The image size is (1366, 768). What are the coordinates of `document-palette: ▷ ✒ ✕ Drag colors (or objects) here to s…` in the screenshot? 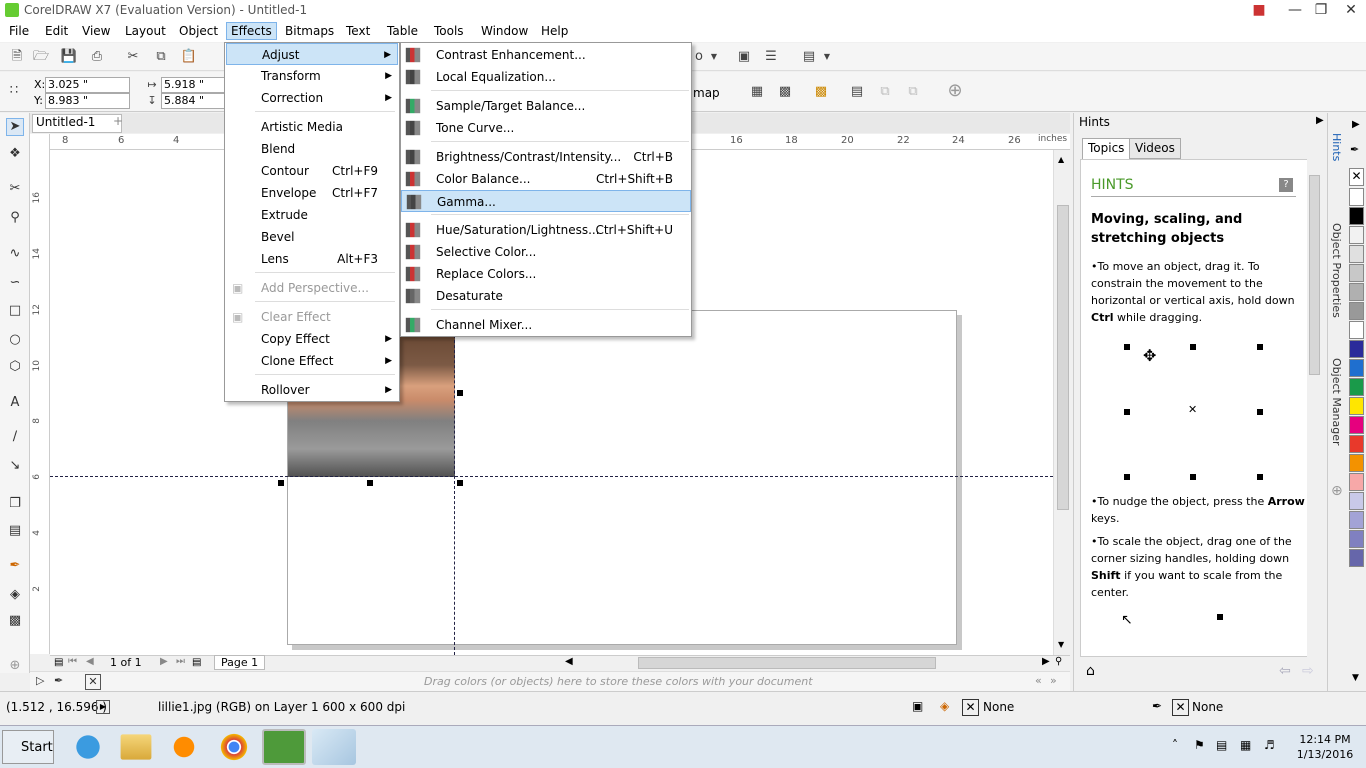 It's located at (550, 681).